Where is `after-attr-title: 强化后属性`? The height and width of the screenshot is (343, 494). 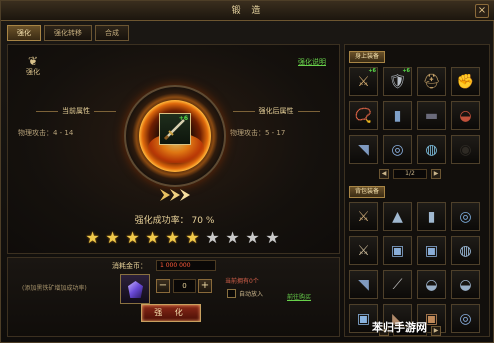 after-attr-title: 强化后属性 is located at coordinates (276, 111).